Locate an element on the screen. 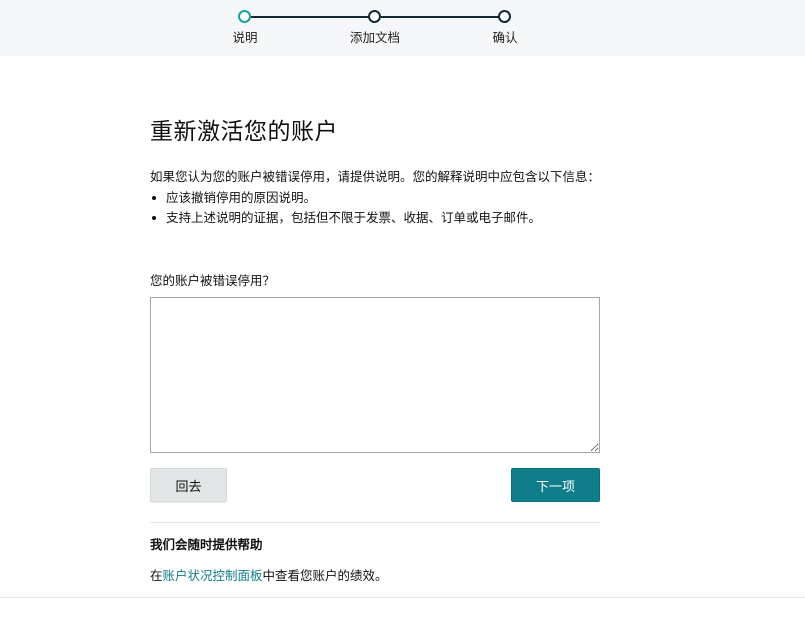 The image size is (805, 633). page-title: 重新激活您的账户 is located at coordinates (244, 132).